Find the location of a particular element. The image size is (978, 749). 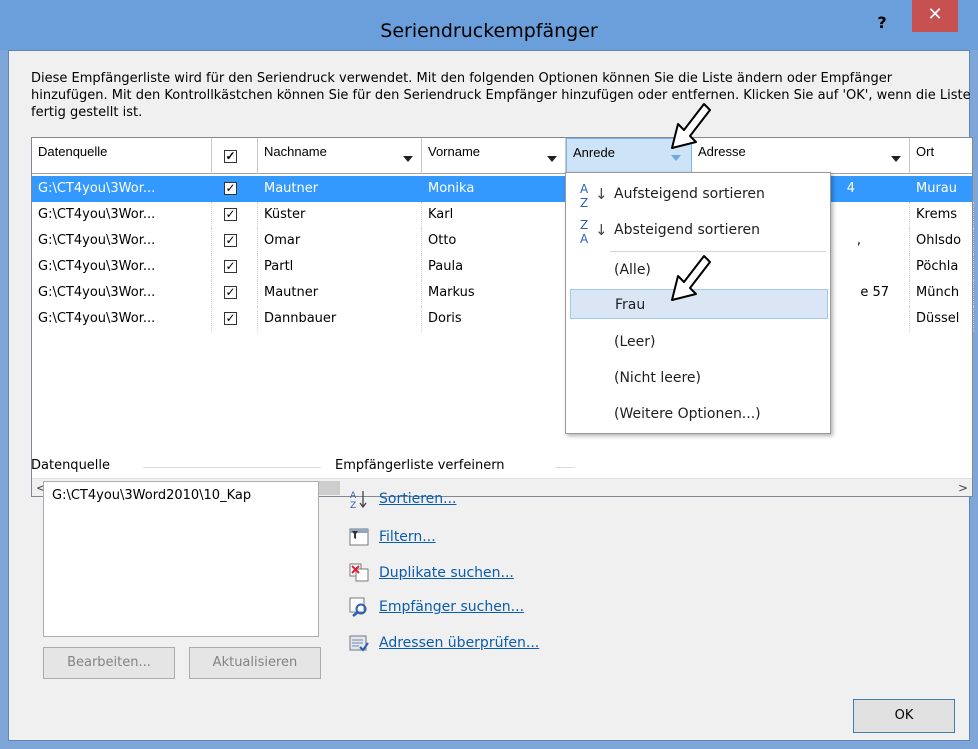

menu-item-sort-descending: Z A ↓ Absteigend sortieren is located at coordinates (699, 230).